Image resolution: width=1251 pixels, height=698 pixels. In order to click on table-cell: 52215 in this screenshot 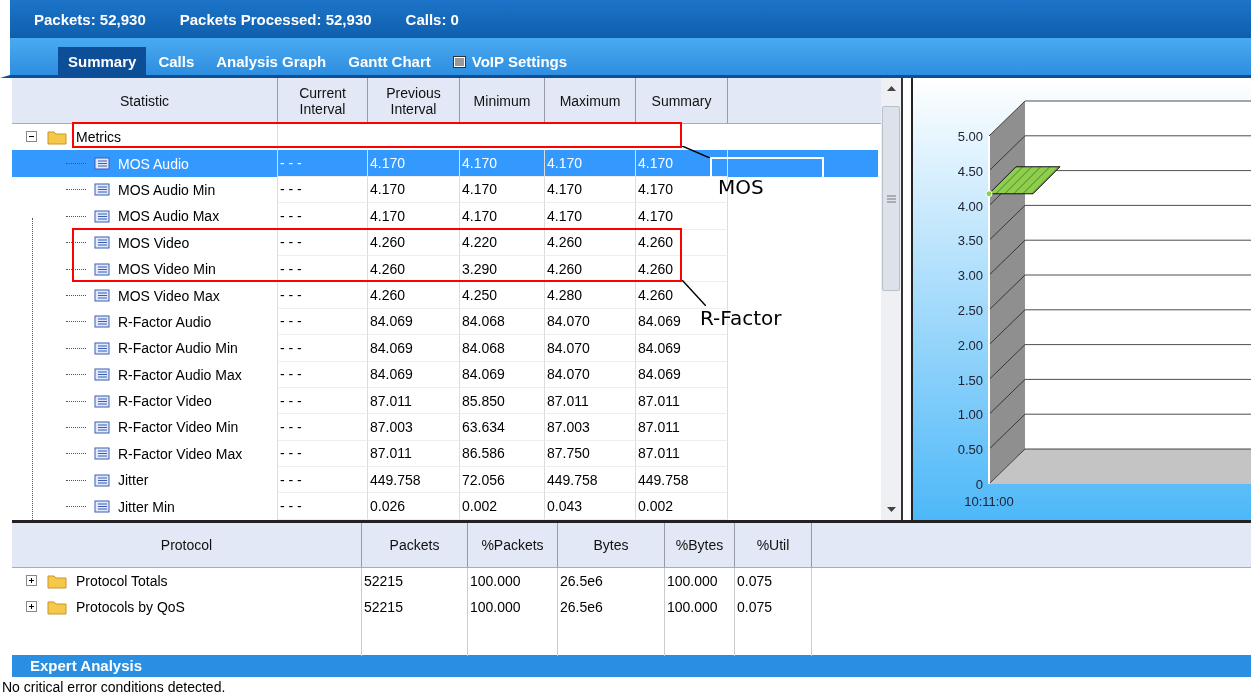, I will do `click(383, 607)`.